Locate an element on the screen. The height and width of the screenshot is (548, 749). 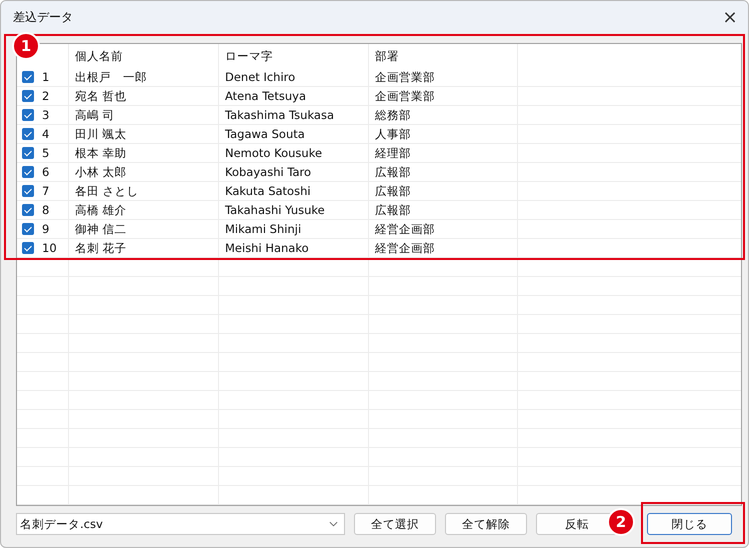
row-number: 1 is located at coordinates (46, 77).